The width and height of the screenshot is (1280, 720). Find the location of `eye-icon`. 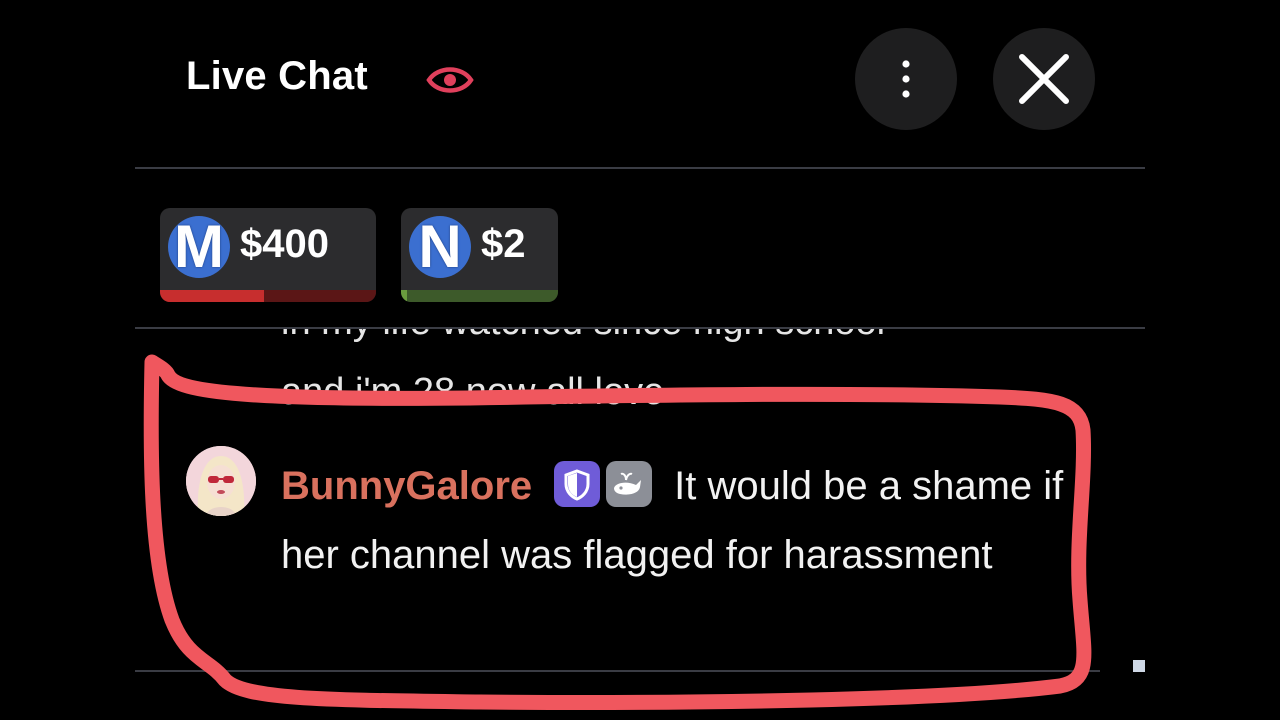

eye-icon is located at coordinates (450, 80).